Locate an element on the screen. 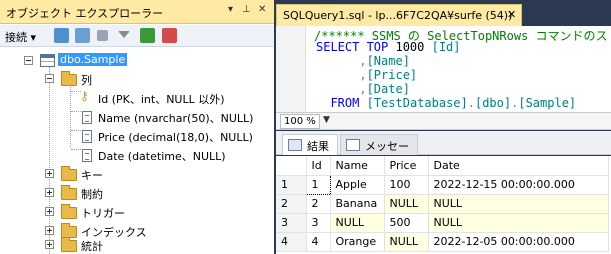 Image resolution: width=611 pixels, height=254 pixels. table-icon is located at coordinates (47, 60).